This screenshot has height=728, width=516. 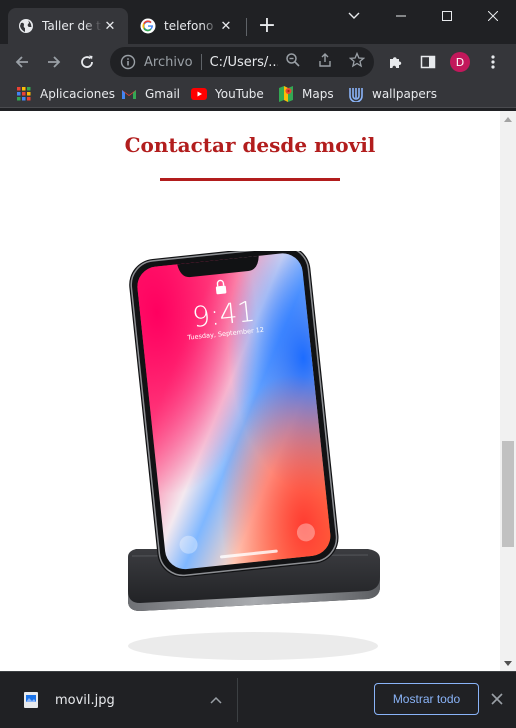 I want to click on scroll-up-arrow, so click(x=508, y=119).